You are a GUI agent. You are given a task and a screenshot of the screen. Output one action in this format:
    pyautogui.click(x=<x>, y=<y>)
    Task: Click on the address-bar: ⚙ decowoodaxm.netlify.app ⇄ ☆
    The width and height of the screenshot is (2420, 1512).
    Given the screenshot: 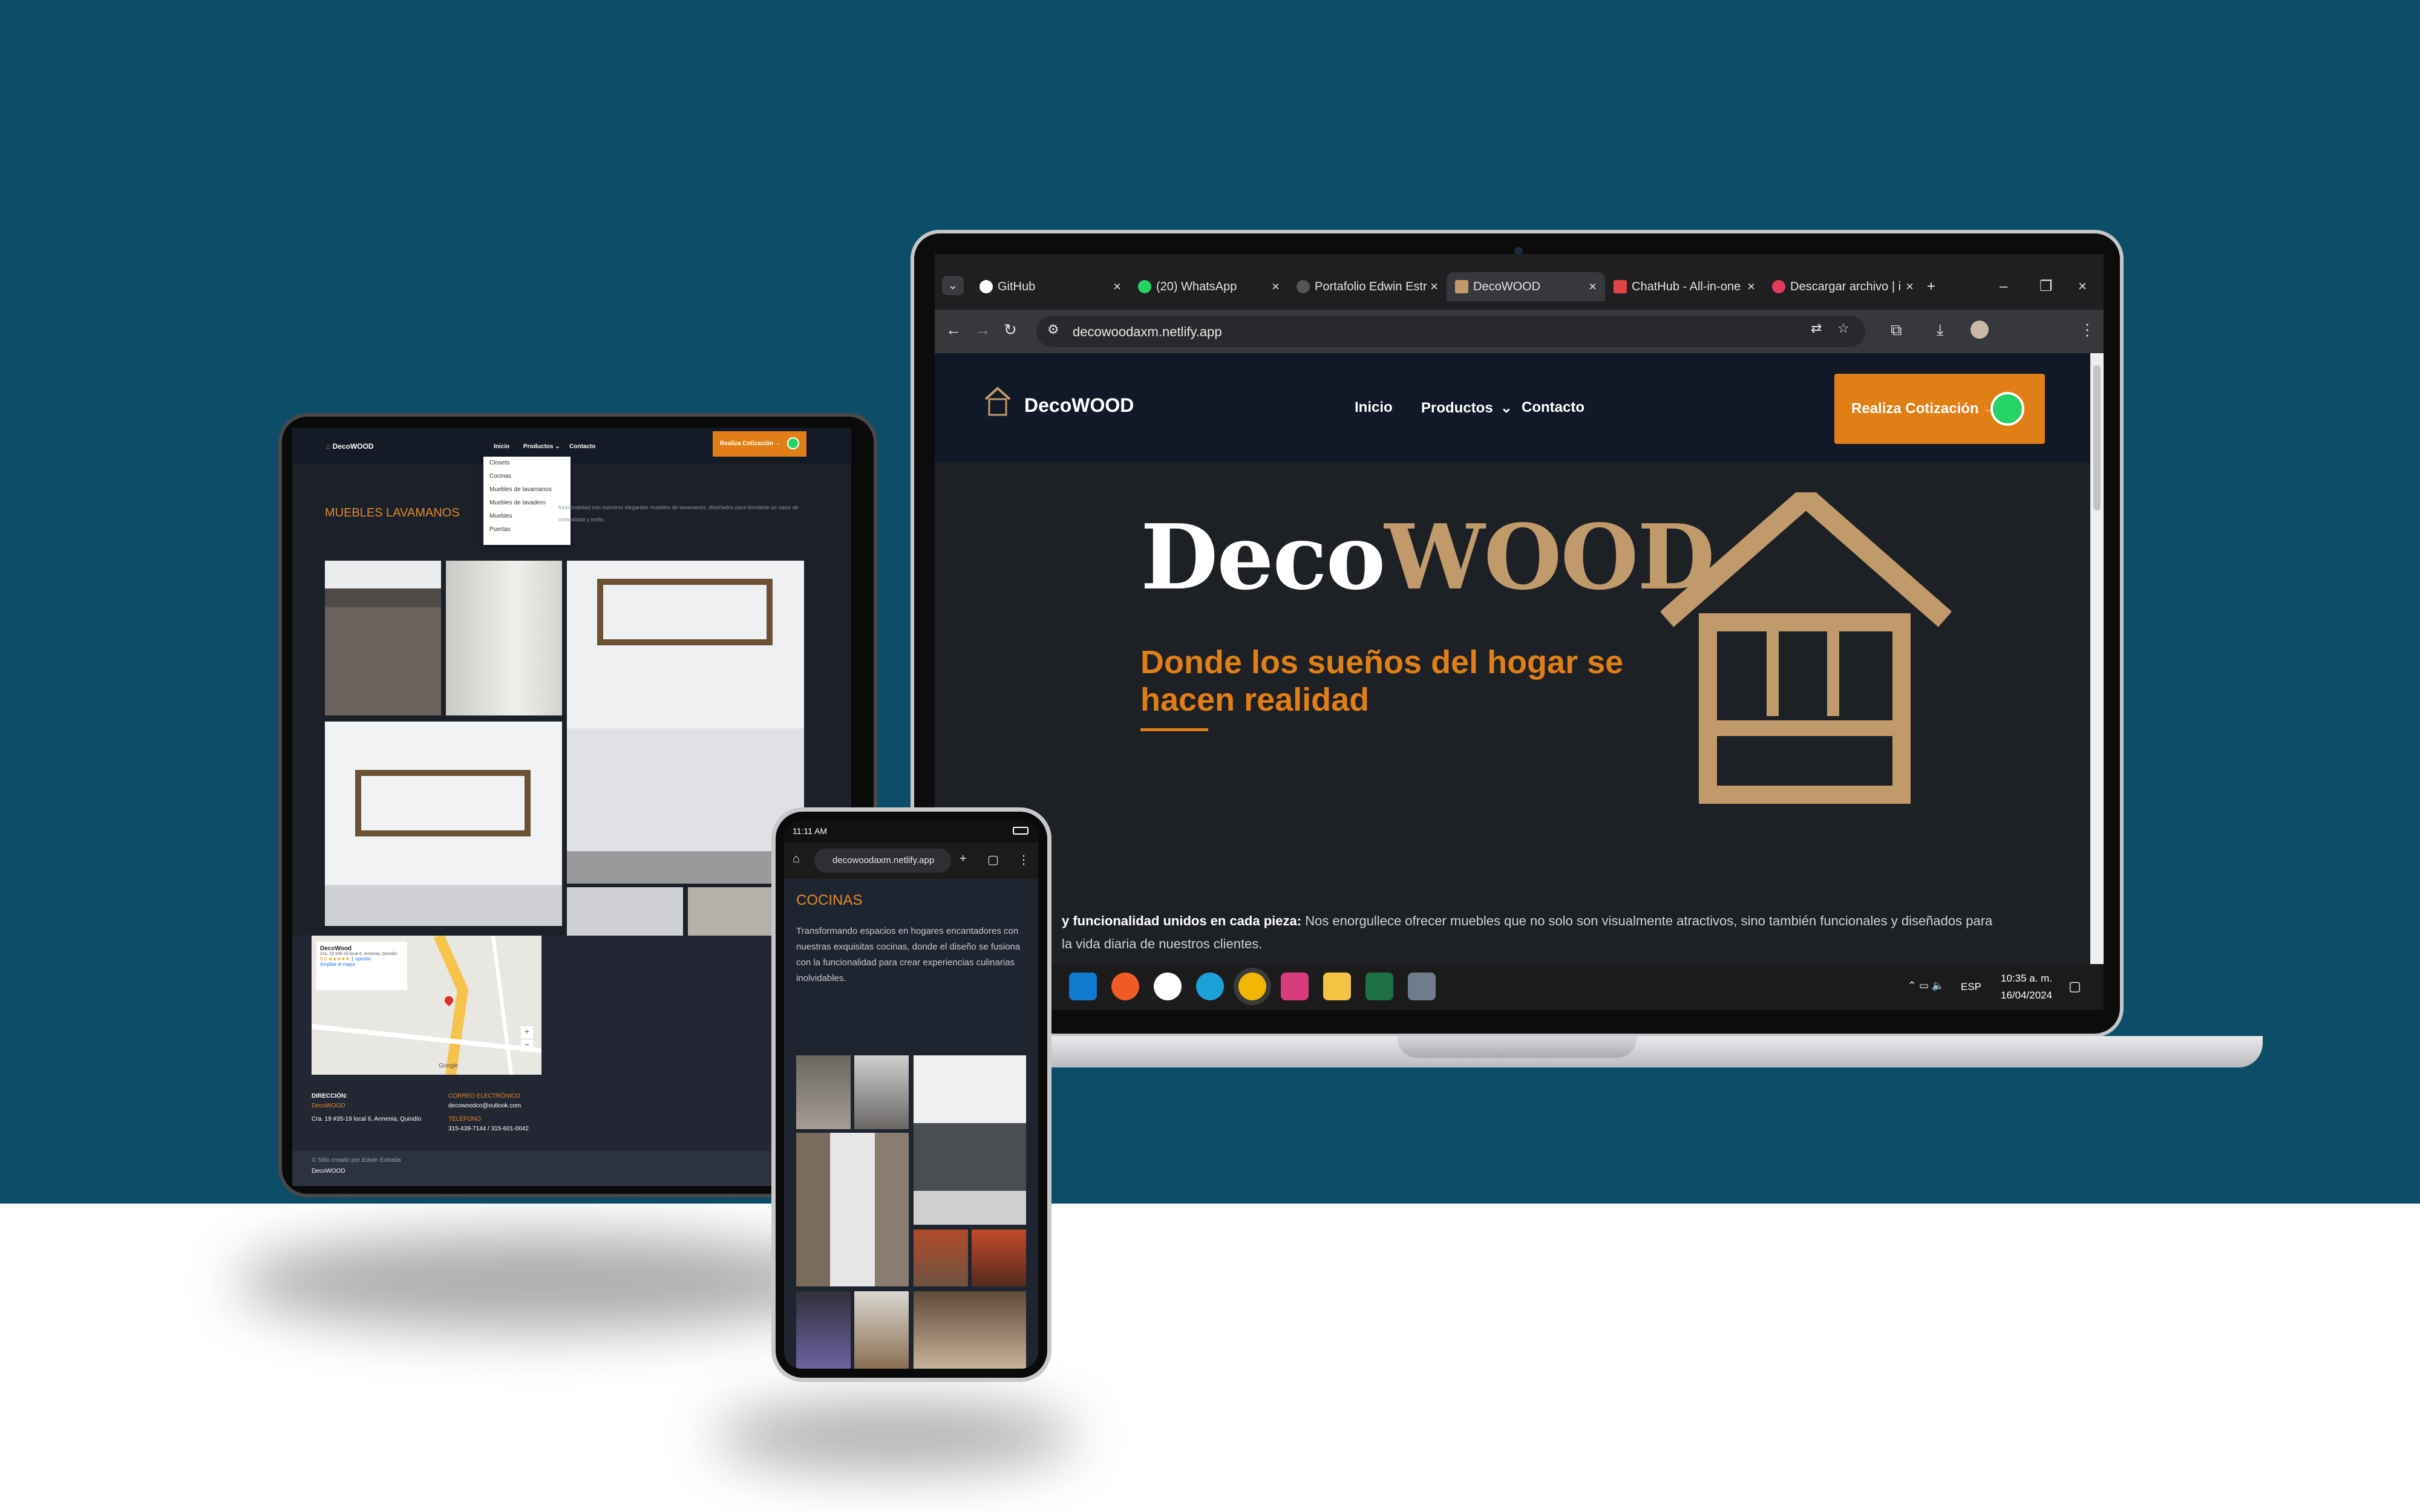 What is the action you would take?
    pyautogui.click(x=1450, y=331)
    